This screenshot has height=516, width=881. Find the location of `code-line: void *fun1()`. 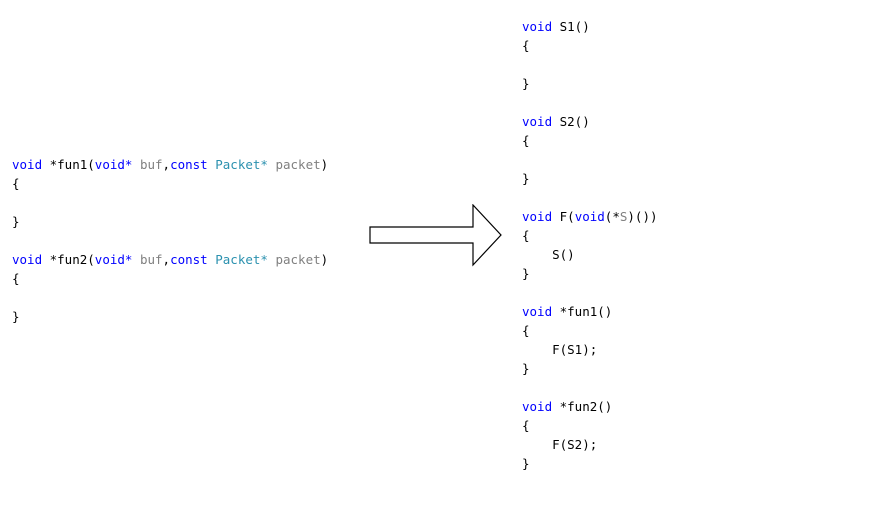

code-line: void *fun1() is located at coordinates (590, 311).